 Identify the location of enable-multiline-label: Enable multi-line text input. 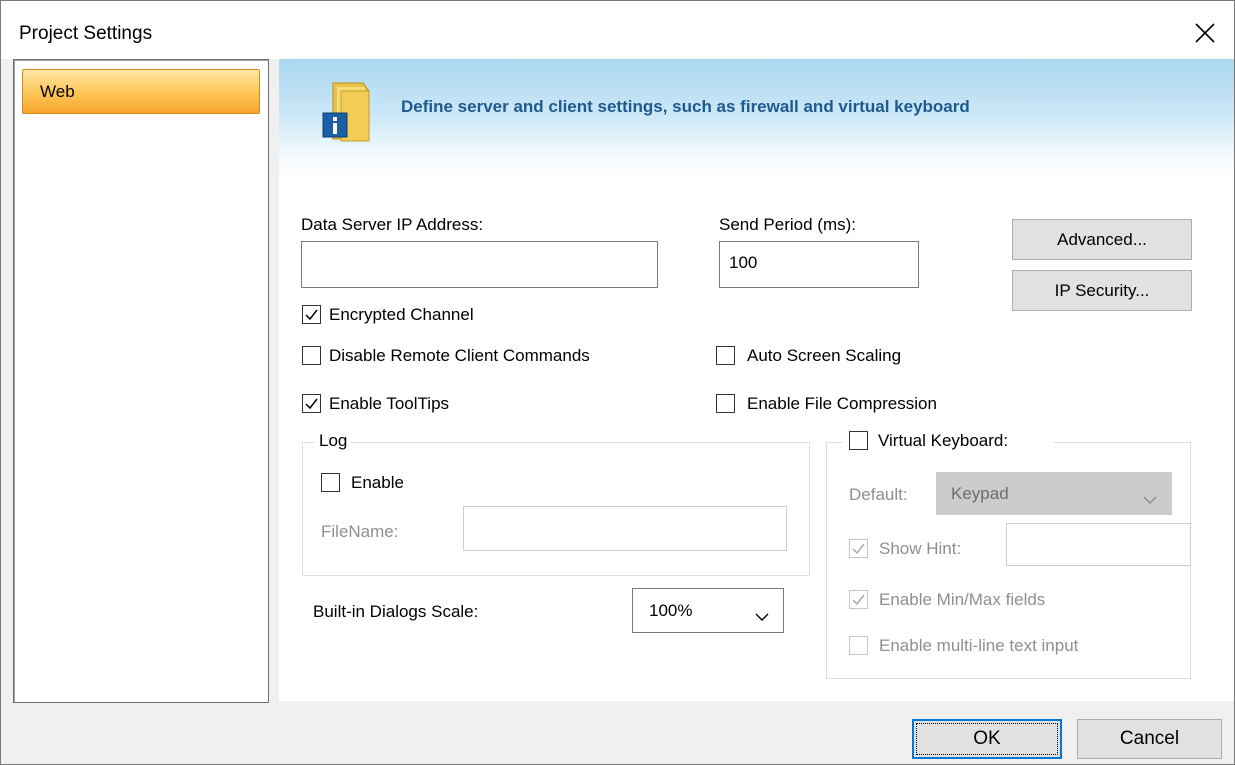
(979, 645).